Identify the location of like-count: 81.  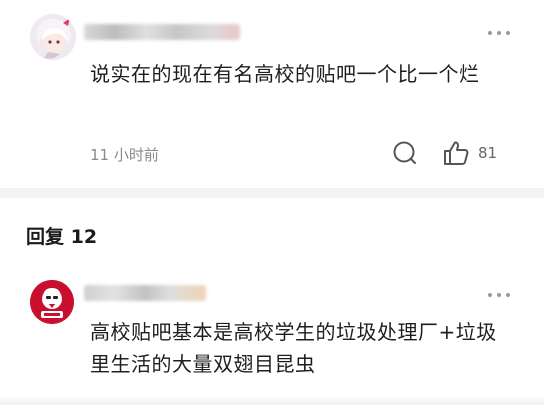
(488, 153).